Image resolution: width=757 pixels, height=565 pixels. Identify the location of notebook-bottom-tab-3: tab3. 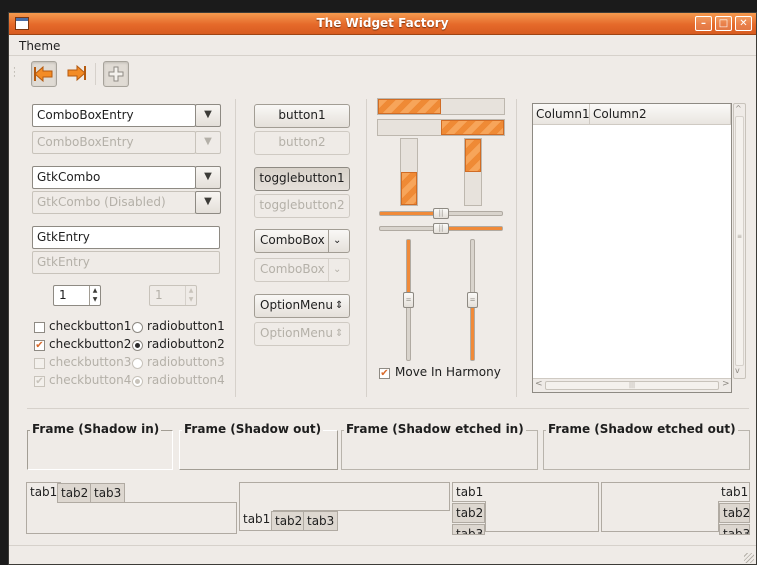
(321, 521).